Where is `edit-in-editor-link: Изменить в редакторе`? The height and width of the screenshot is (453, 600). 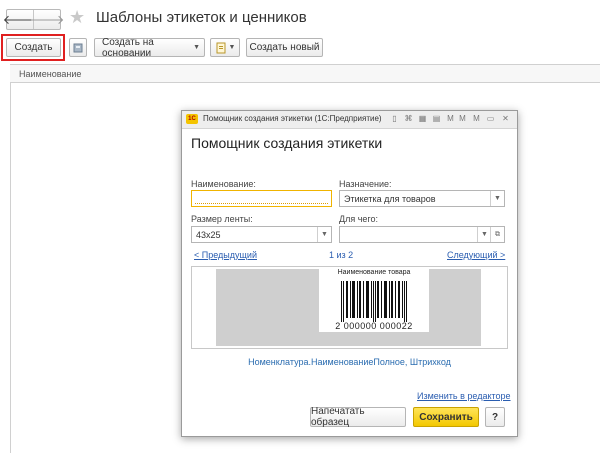
edit-in-editor-link: Изменить в редакторе is located at coordinates (464, 396).